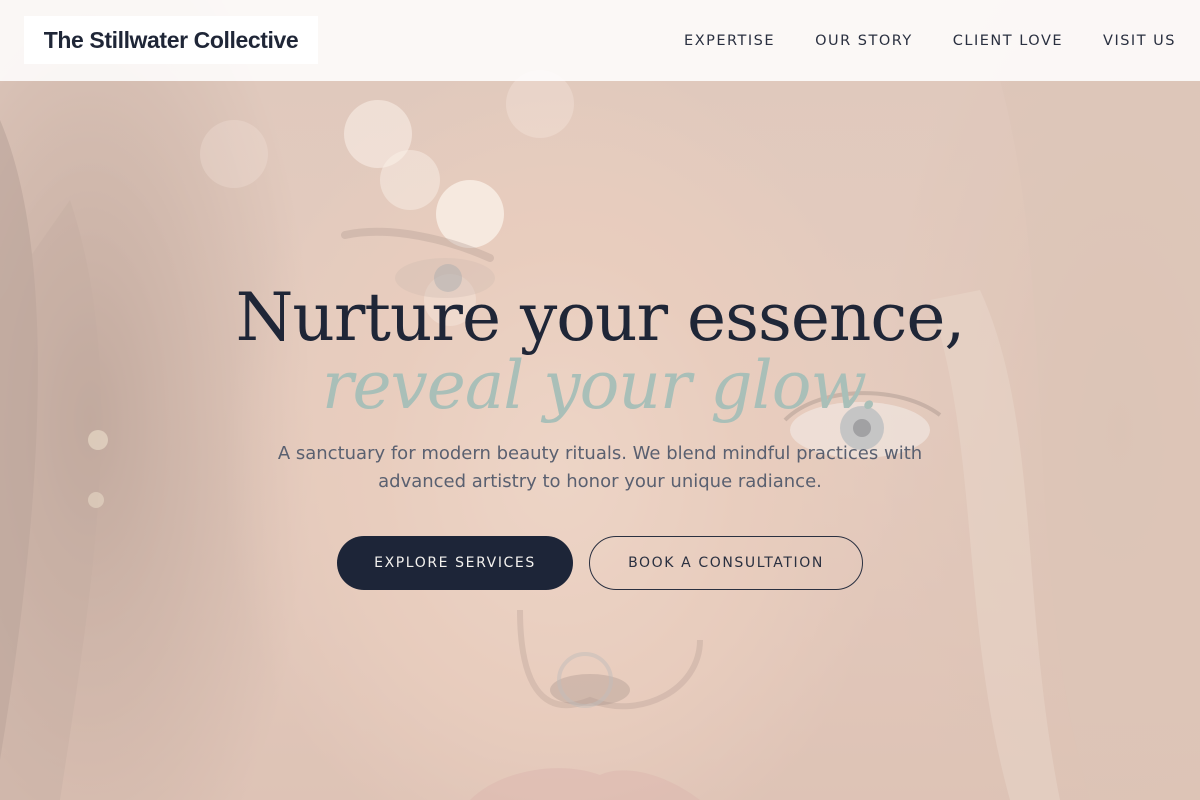 This screenshot has width=1200, height=800. What do you see at coordinates (455, 563) in the screenshot?
I see `explore-services-button: EXPLORE SERVICES` at bounding box center [455, 563].